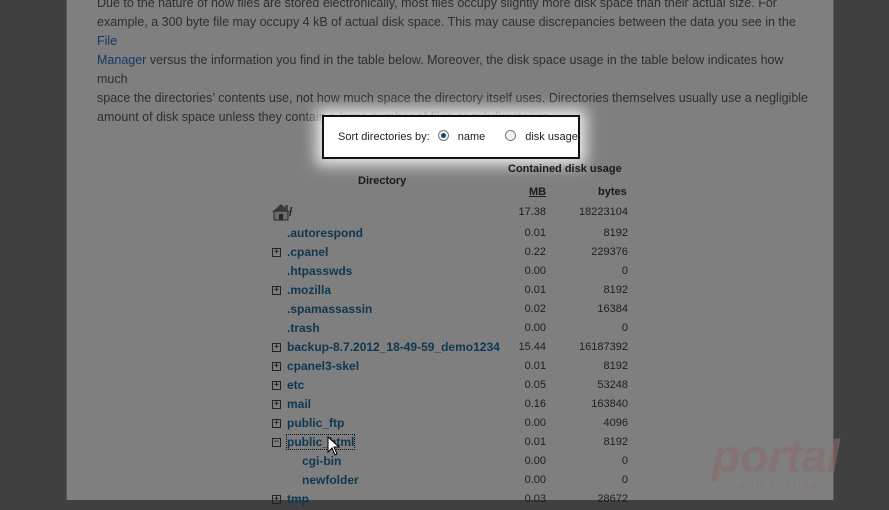 The height and width of the screenshot is (510, 889). Describe the element at coordinates (299, 404) in the screenshot. I see `directory-link: mail` at that location.